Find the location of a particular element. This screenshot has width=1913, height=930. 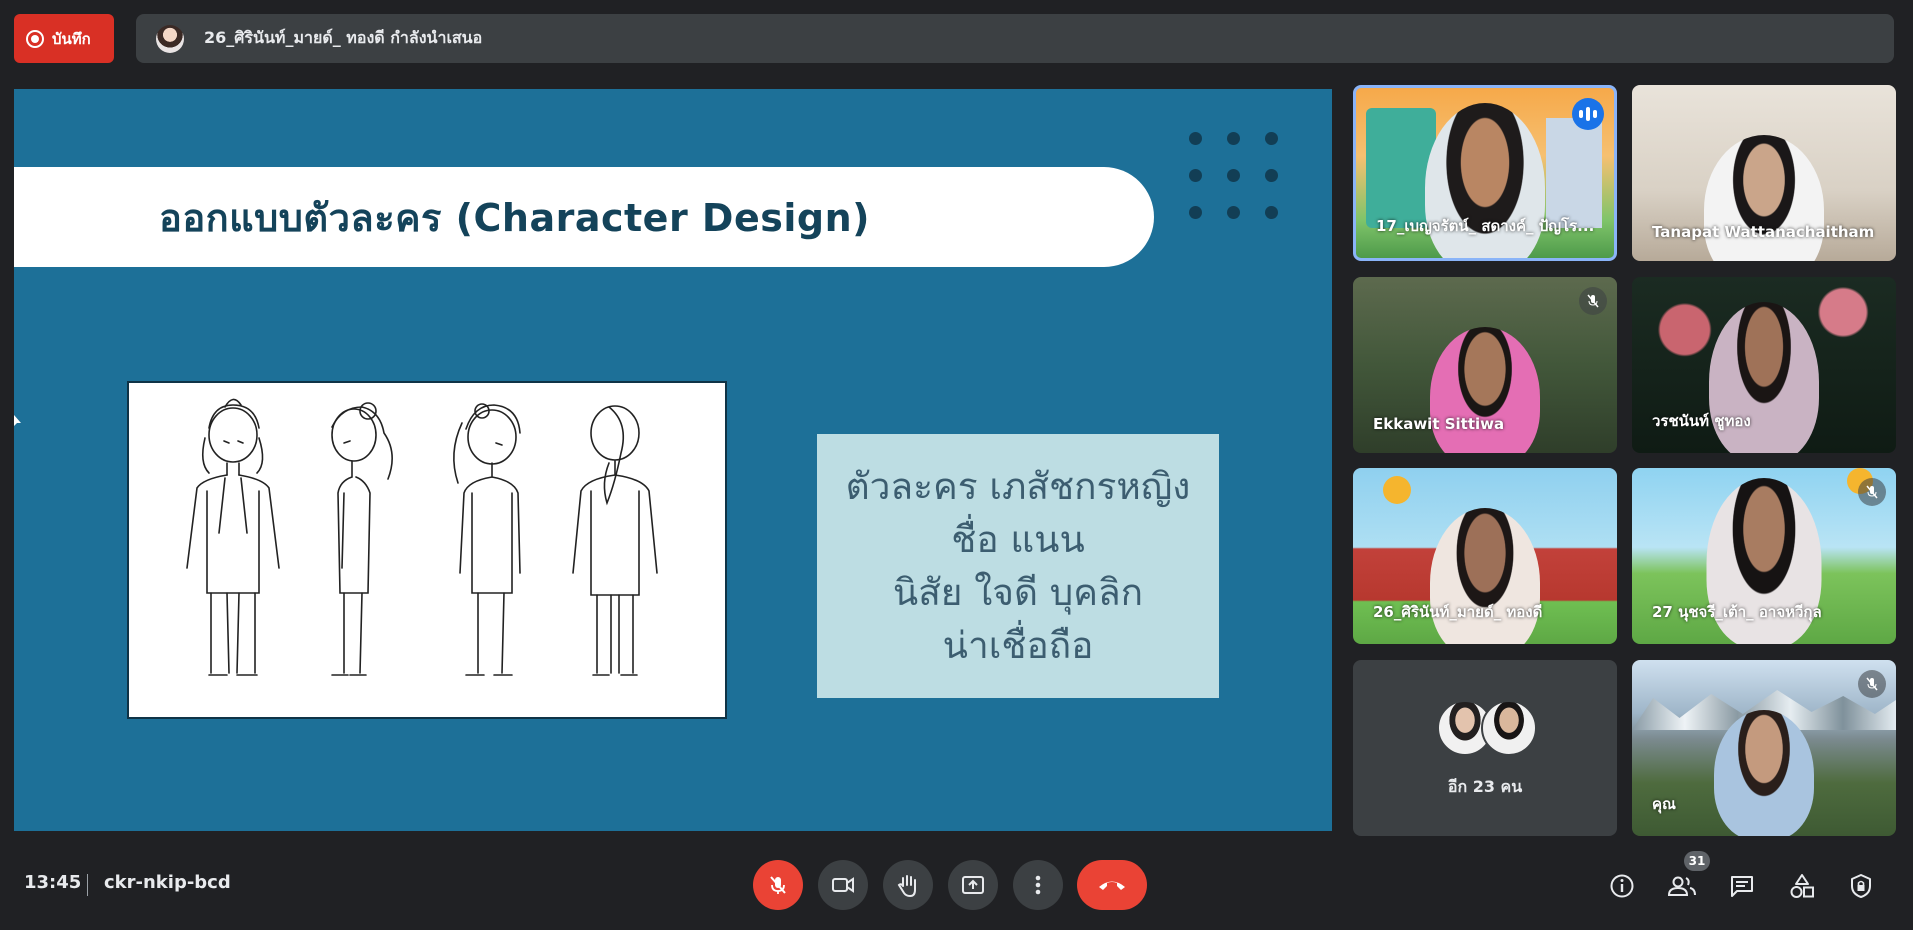

info-line-name: ชื่อ แนน is located at coordinates (1018, 539).